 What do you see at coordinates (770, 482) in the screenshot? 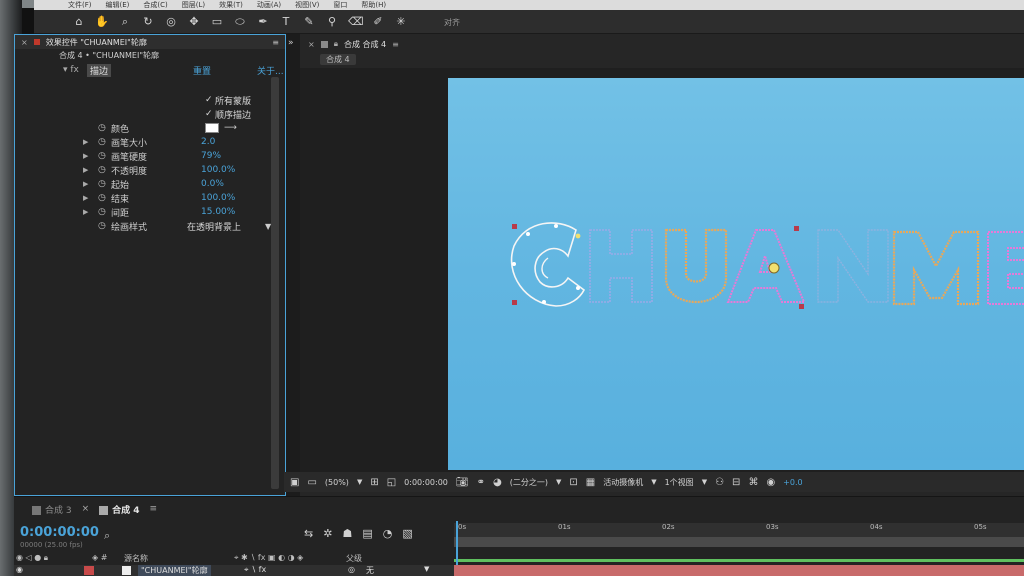
I see `reset-exposure-icon: ◉` at bounding box center [770, 482].